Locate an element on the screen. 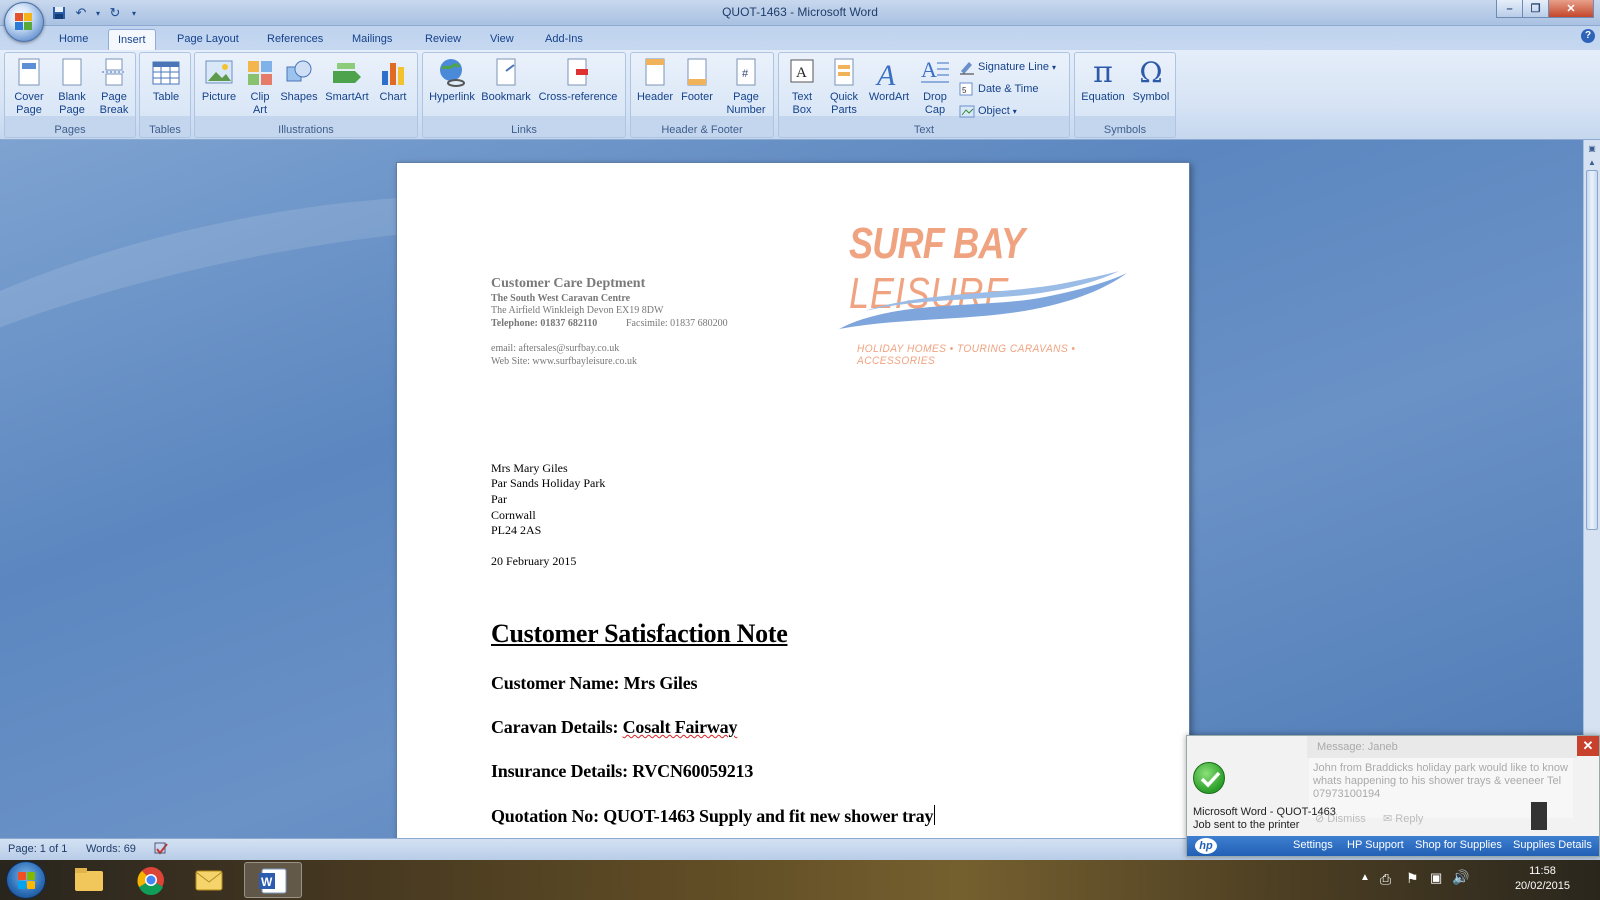 The height and width of the screenshot is (900, 1600). folder-icon is located at coordinates (89, 879).